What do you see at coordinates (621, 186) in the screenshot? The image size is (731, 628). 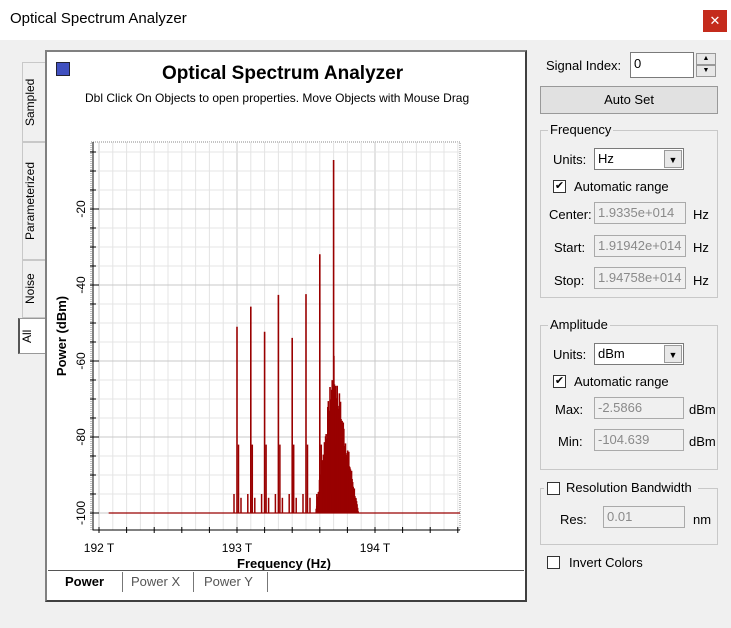 I see `frequency-auto-label: Automatic range` at bounding box center [621, 186].